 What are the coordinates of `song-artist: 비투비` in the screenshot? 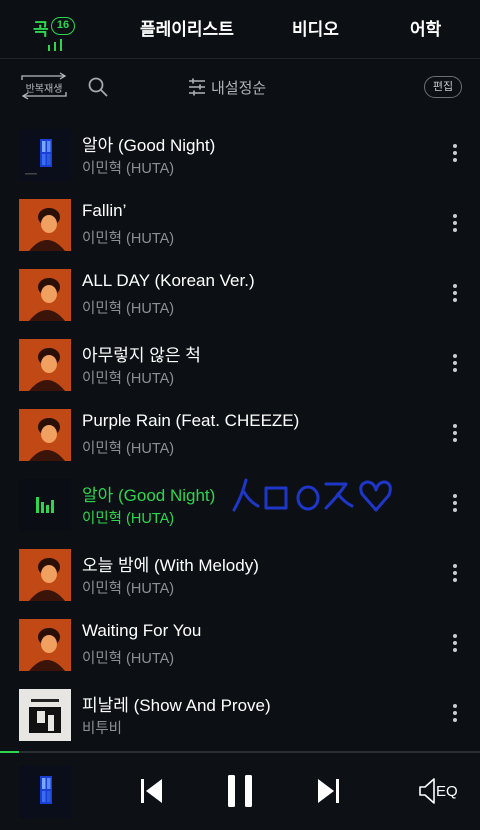 It's located at (102, 729).